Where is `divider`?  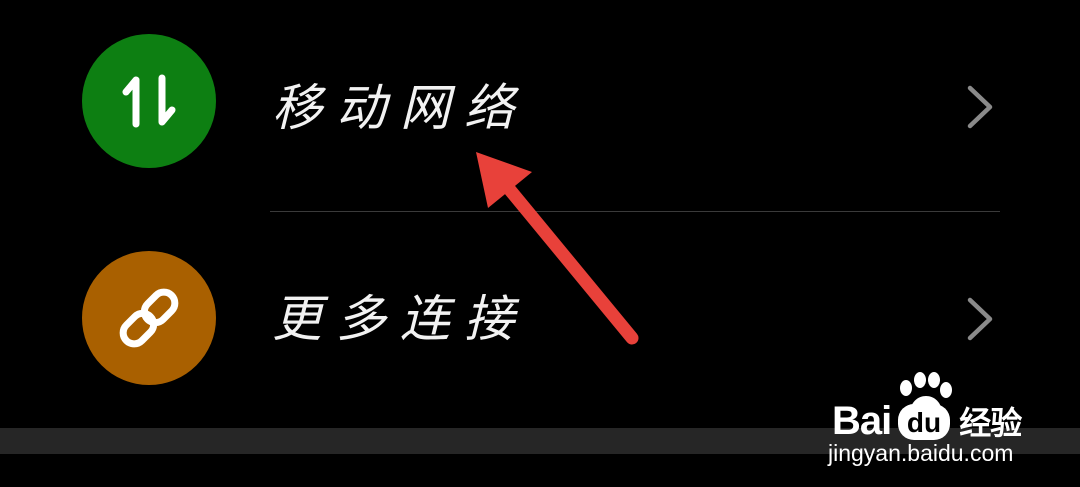
divider is located at coordinates (635, 211).